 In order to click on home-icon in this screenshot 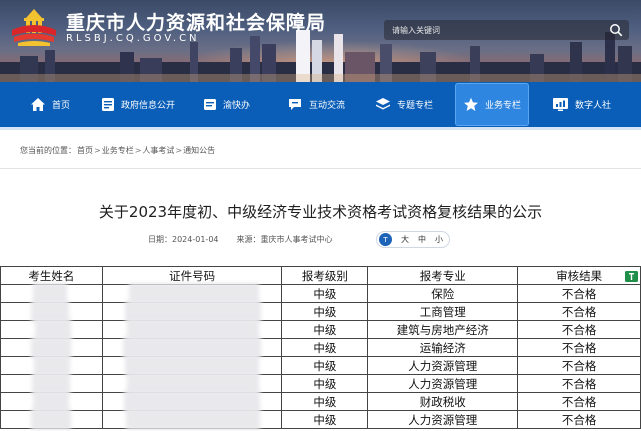, I will do `click(38, 104)`.